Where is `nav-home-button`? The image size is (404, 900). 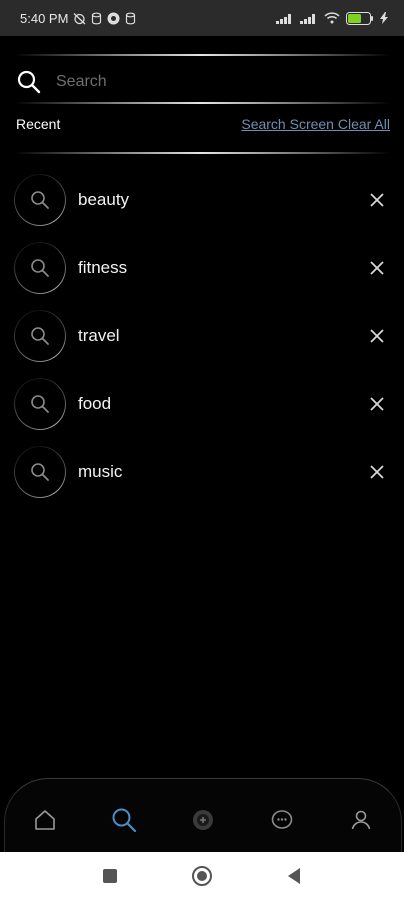 nav-home-button is located at coordinates (45, 820).